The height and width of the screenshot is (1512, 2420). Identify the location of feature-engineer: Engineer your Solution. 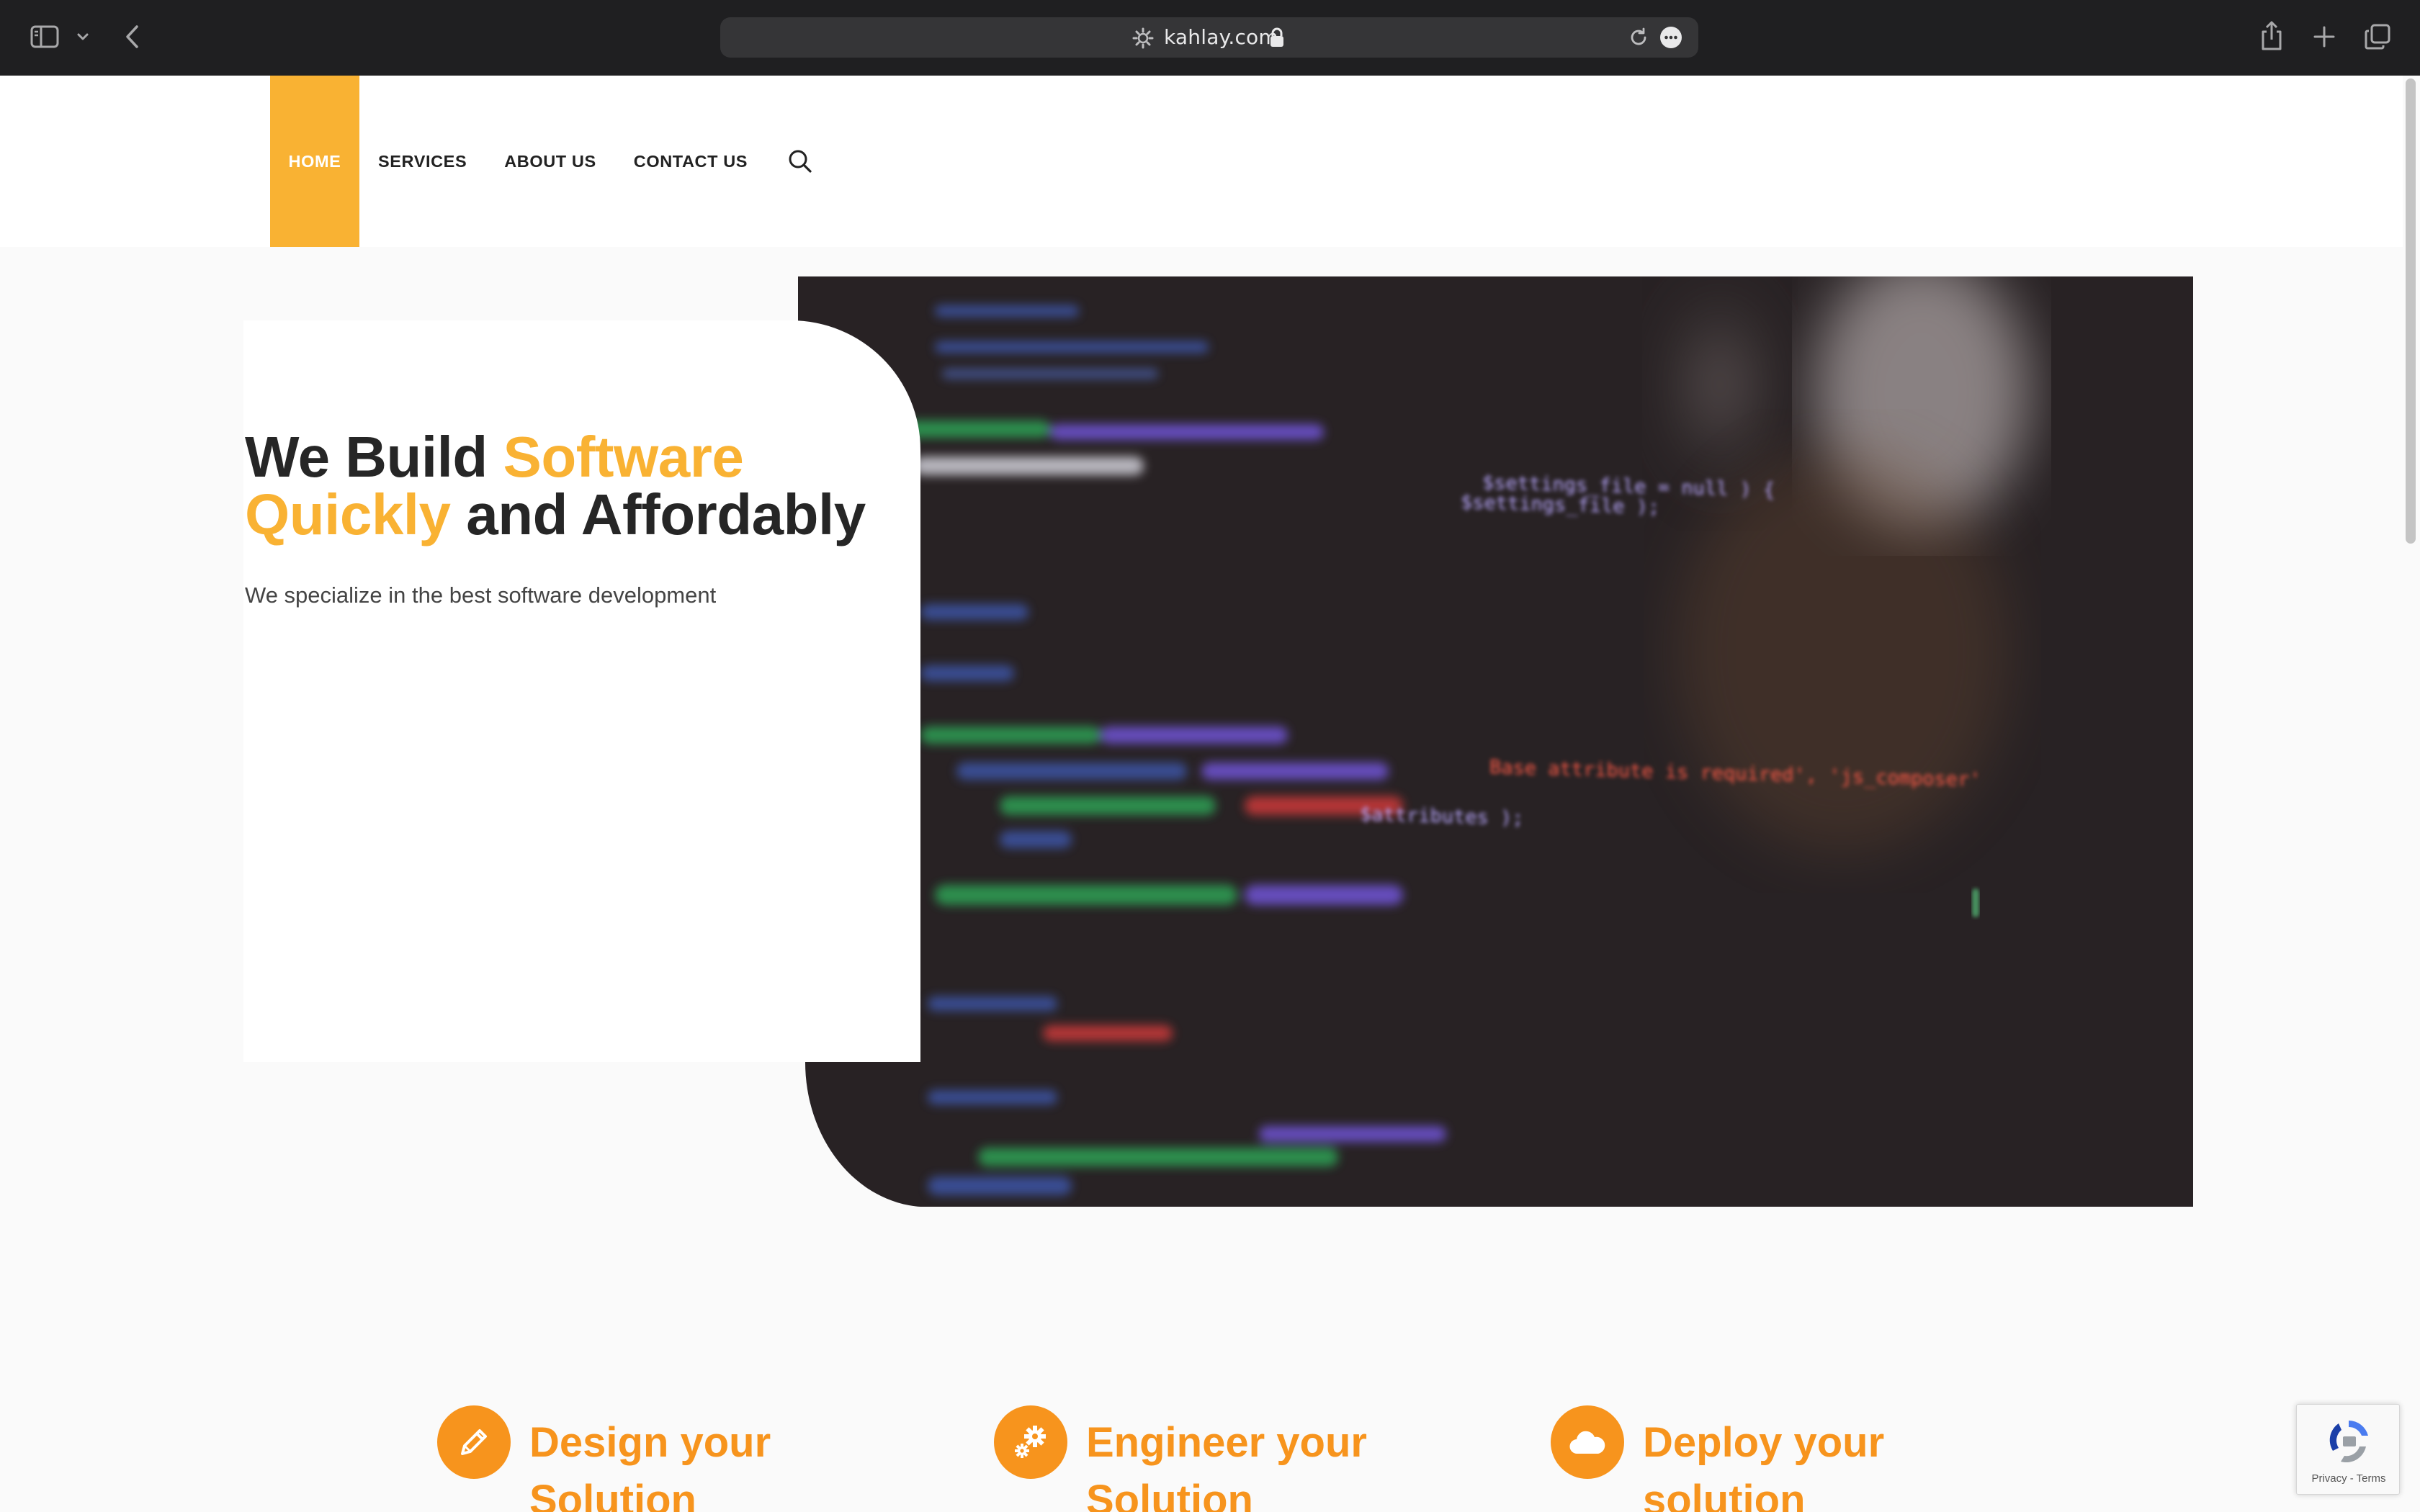
(1198, 1458).